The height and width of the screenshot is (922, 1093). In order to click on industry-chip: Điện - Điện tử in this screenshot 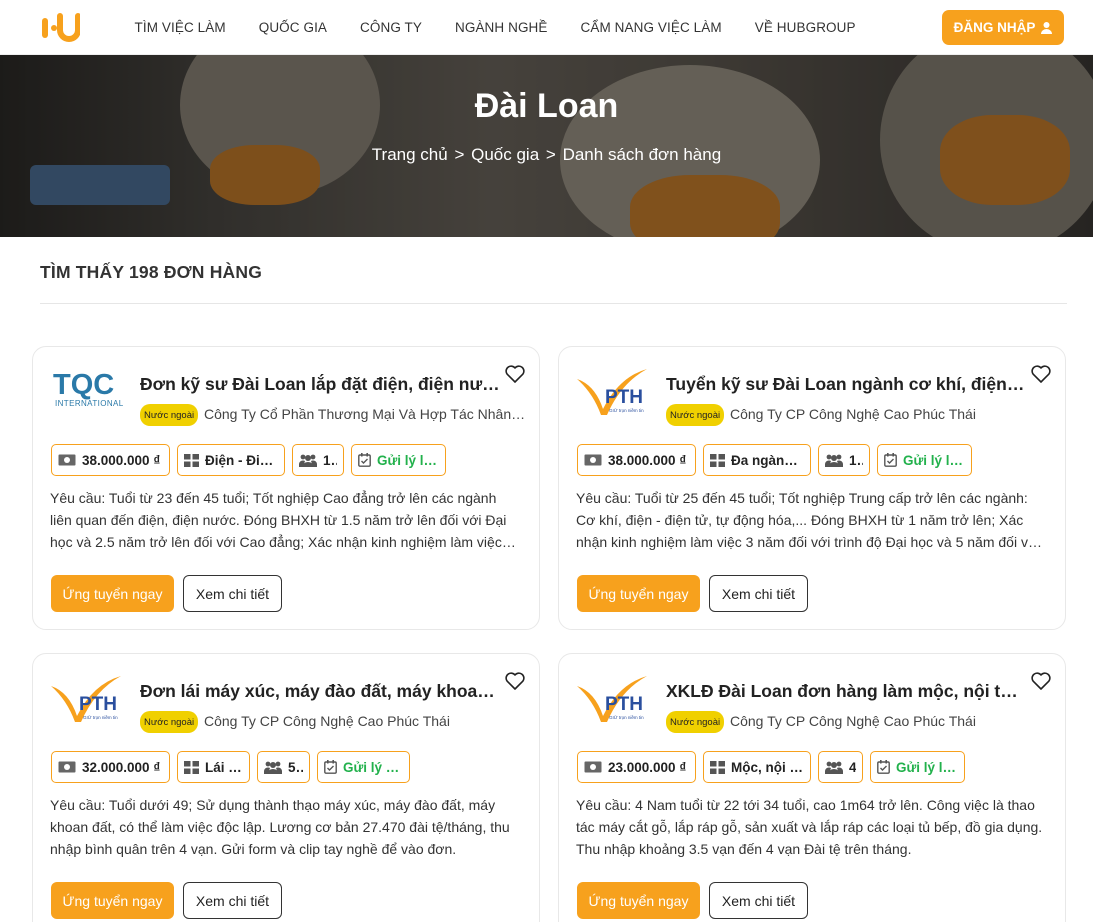, I will do `click(231, 460)`.